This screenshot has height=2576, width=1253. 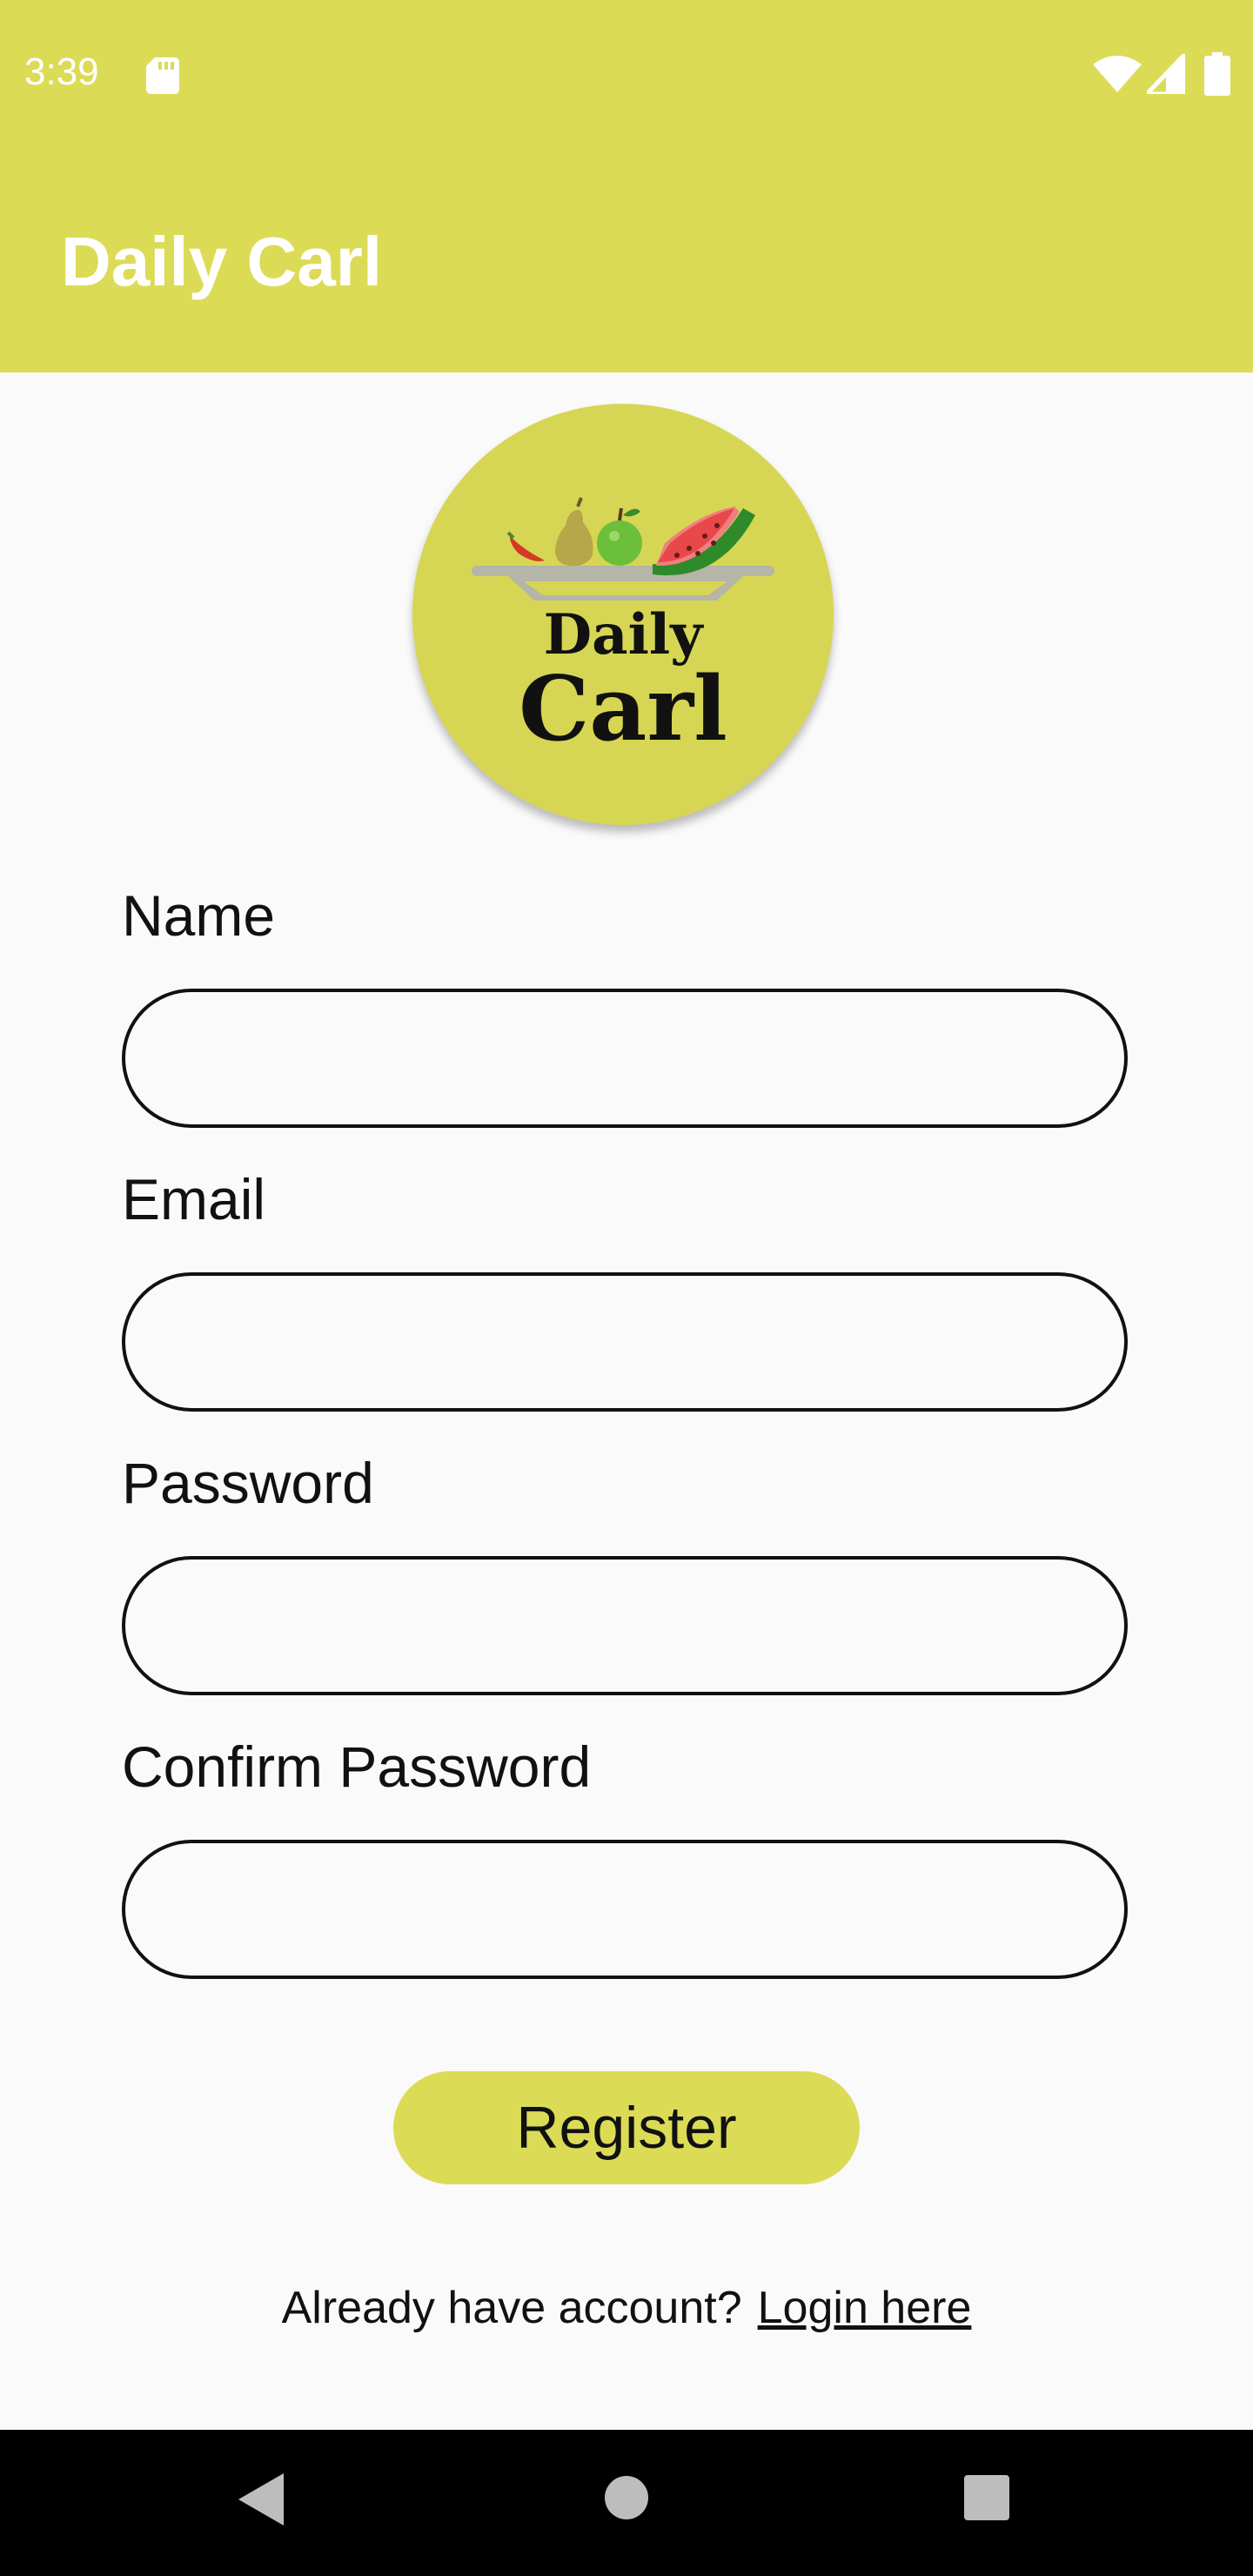 I want to click on app-bar: Daily Carl, so click(x=626, y=260).